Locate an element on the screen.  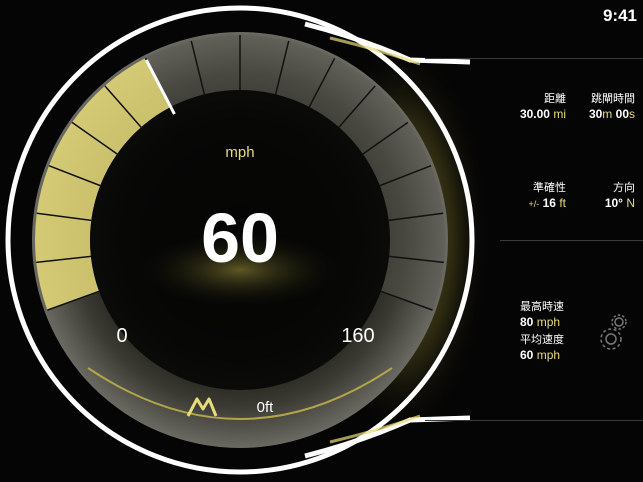
distance-unit: mi is located at coordinates (559, 114).